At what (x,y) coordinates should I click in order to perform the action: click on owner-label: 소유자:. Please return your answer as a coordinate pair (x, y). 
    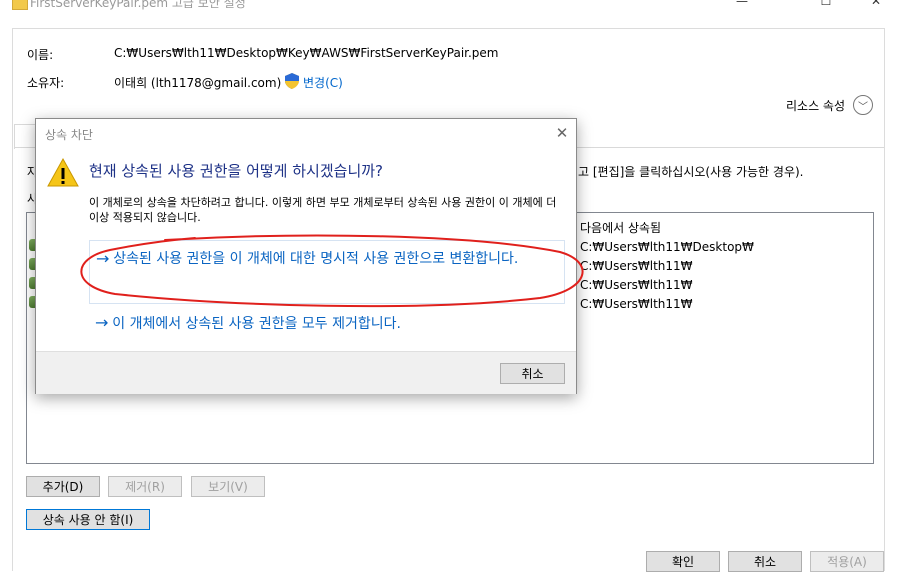
    Looking at the image, I should click on (46, 83).